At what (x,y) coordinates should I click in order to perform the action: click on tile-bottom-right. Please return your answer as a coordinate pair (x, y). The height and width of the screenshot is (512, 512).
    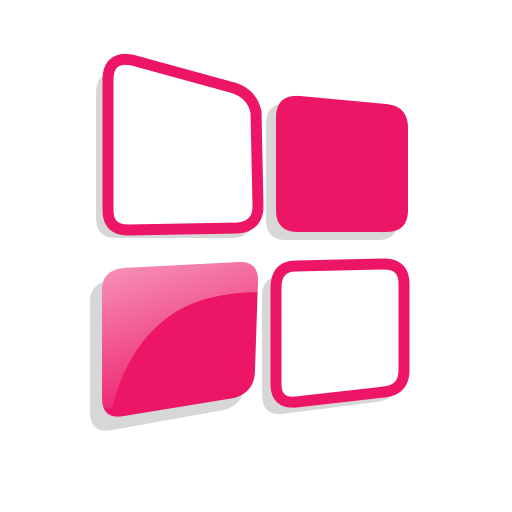
    Looking at the image, I should click on (340, 333).